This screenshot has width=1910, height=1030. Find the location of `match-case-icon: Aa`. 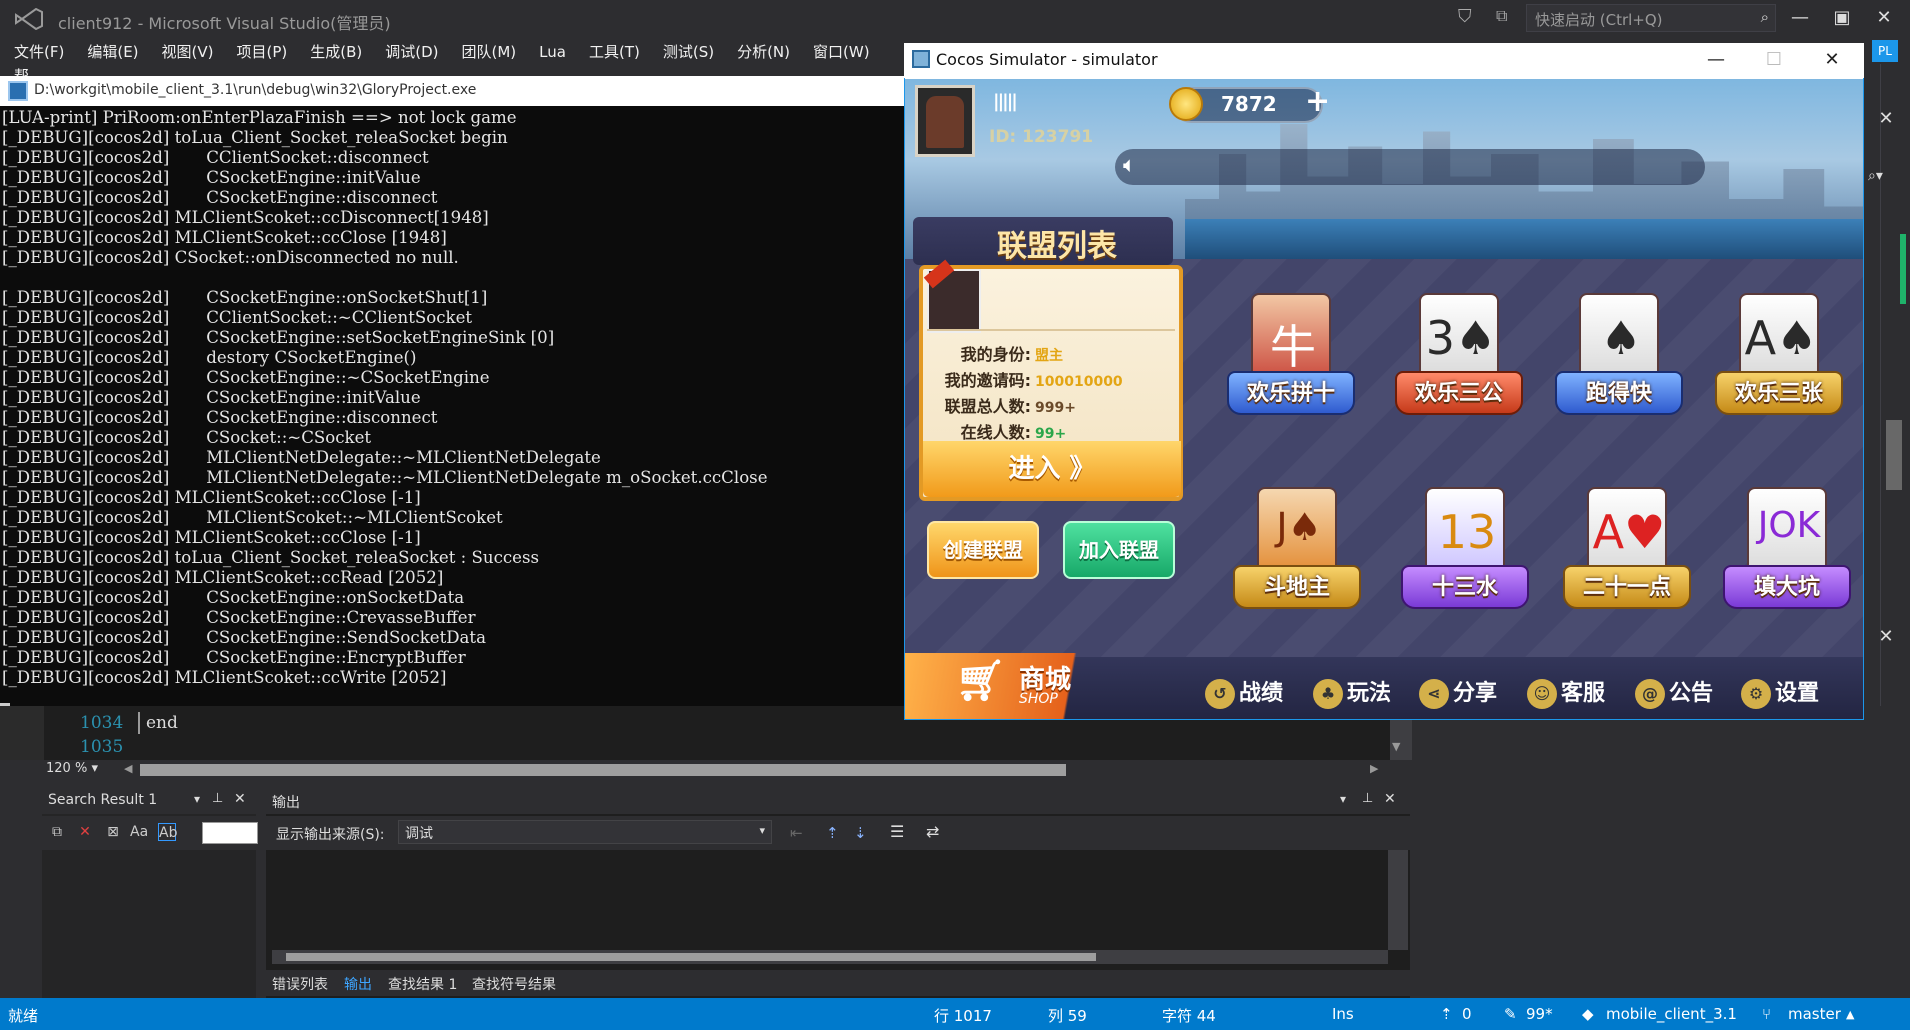

match-case-icon: Aa is located at coordinates (139, 832).